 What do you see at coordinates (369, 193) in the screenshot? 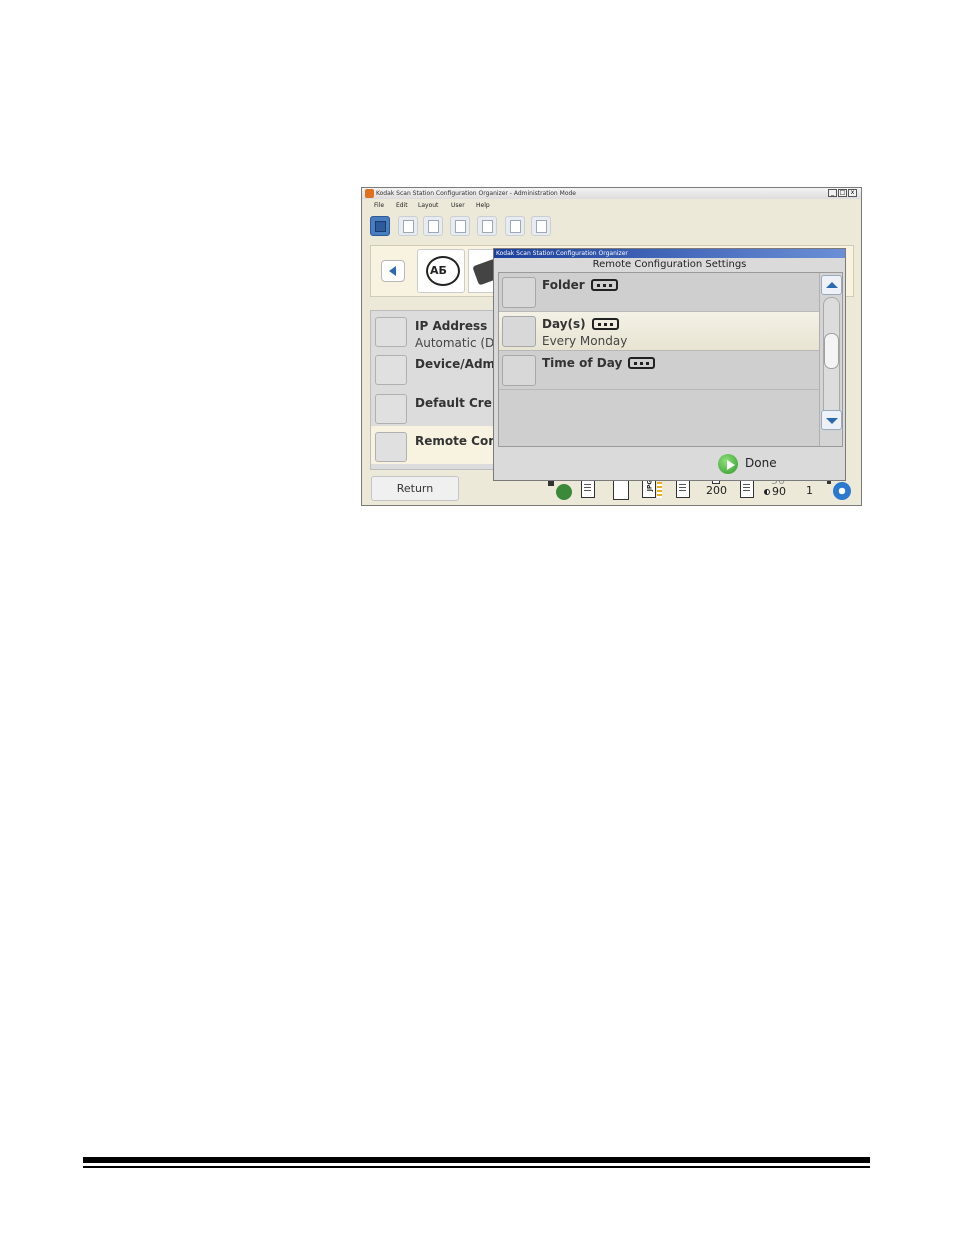
I see `kodak-logo-icon` at bounding box center [369, 193].